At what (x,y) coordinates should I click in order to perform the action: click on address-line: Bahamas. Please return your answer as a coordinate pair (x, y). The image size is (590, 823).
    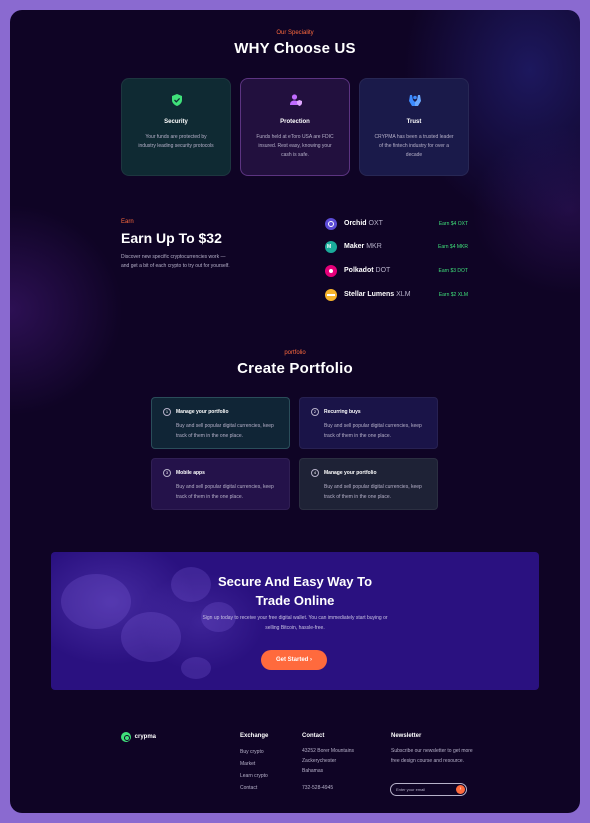
    Looking at the image, I should click on (313, 771).